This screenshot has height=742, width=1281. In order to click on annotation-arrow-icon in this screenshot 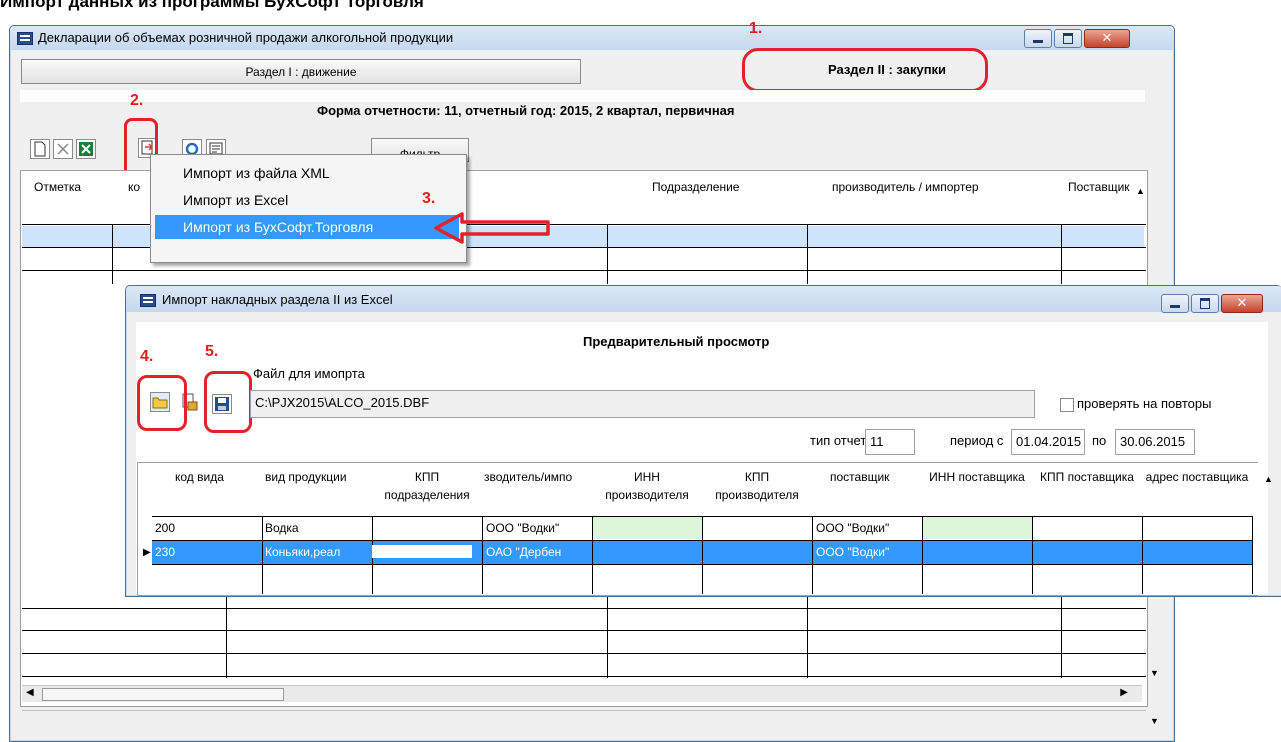, I will do `click(492, 228)`.